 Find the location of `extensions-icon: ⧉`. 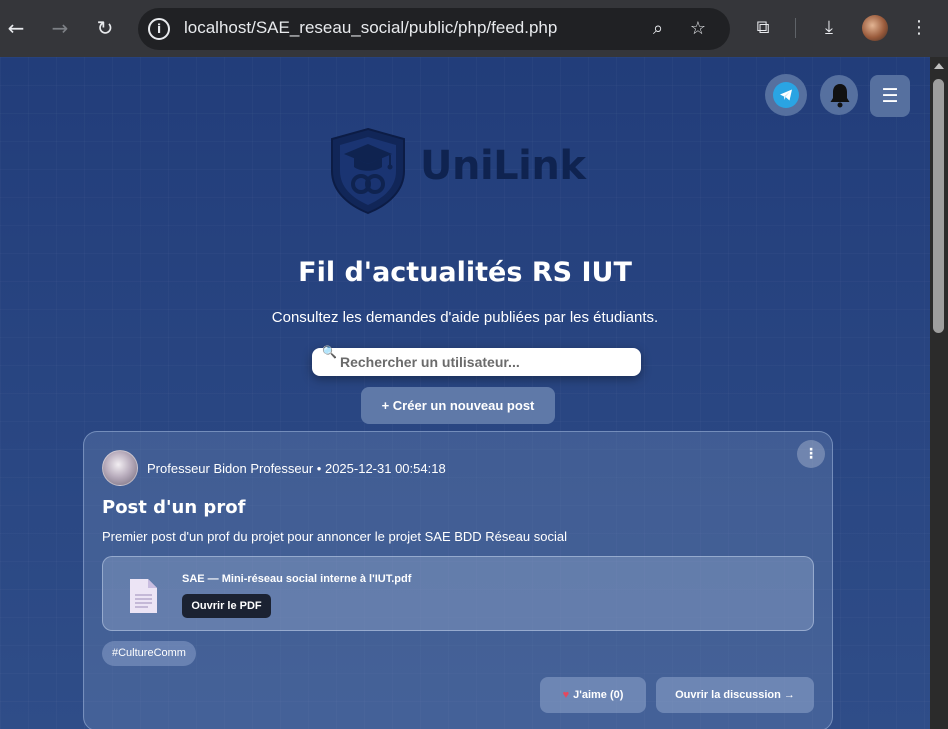

extensions-icon: ⧉ is located at coordinates (763, 28).